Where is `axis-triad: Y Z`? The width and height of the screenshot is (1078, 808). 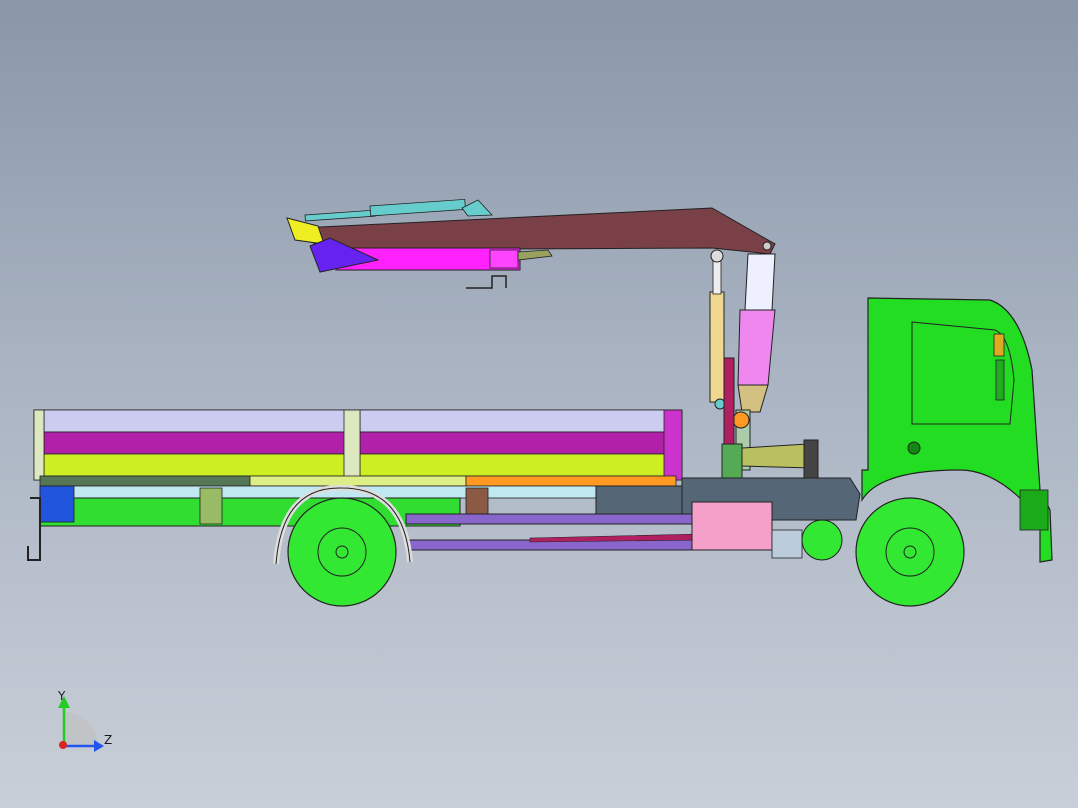 axis-triad: Y Z is located at coordinates (84, 720).